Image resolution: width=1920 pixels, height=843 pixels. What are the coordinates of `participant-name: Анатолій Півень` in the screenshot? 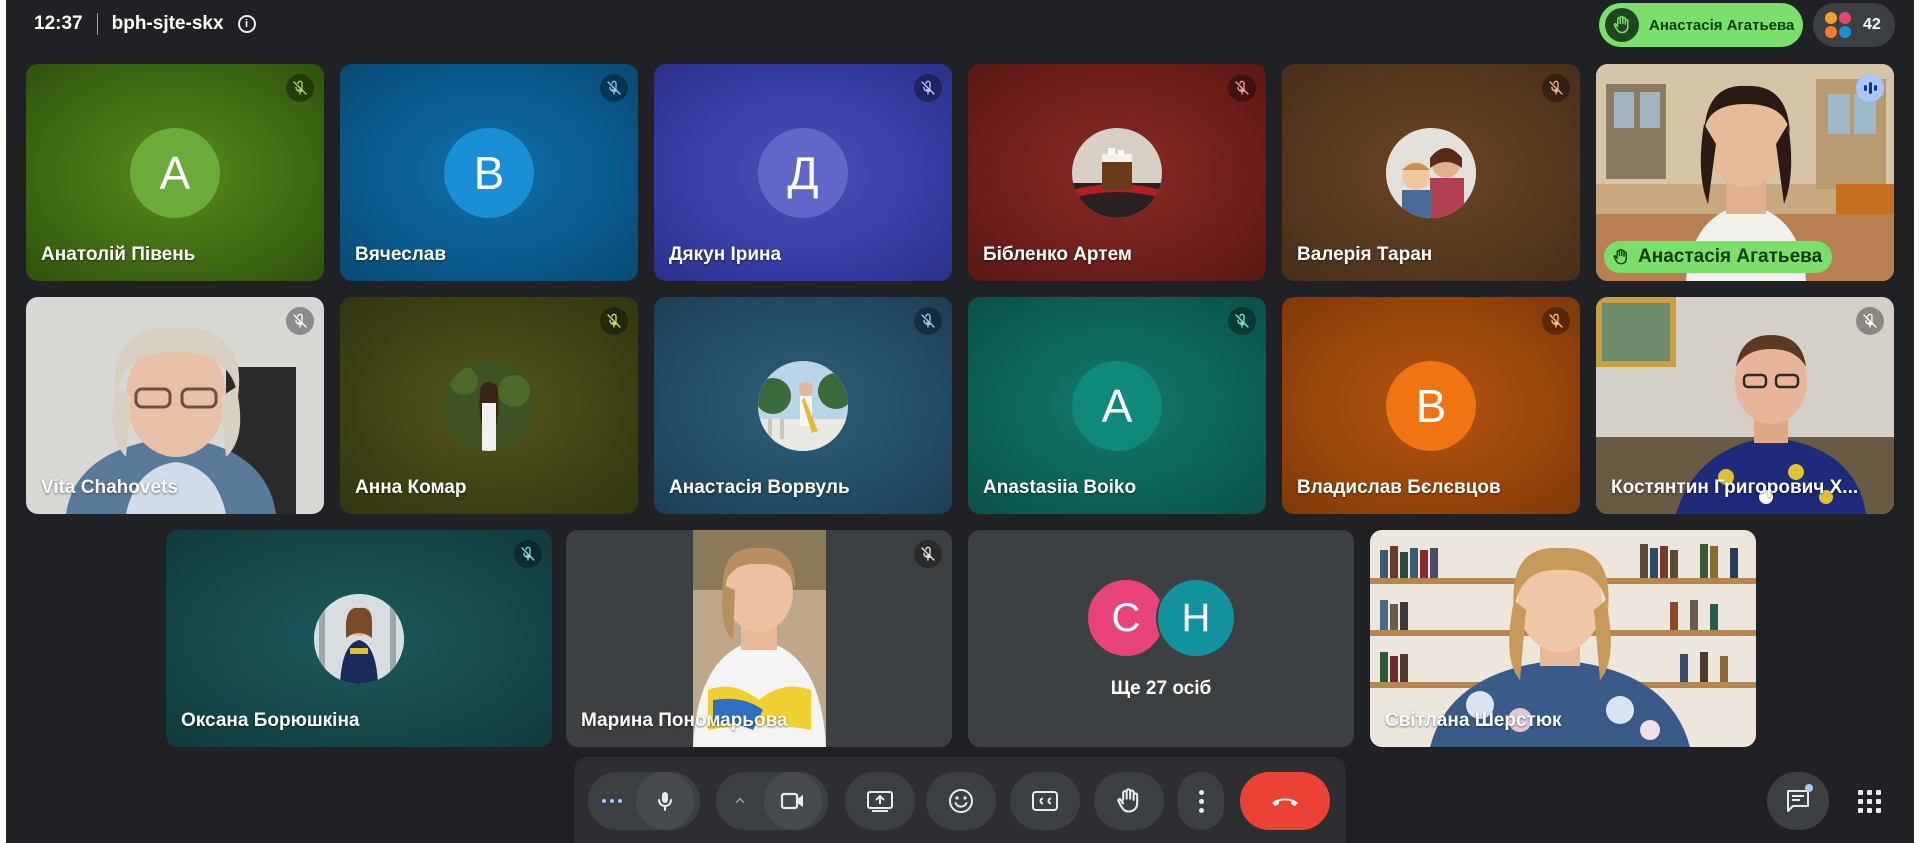 It's located at (118, 254).